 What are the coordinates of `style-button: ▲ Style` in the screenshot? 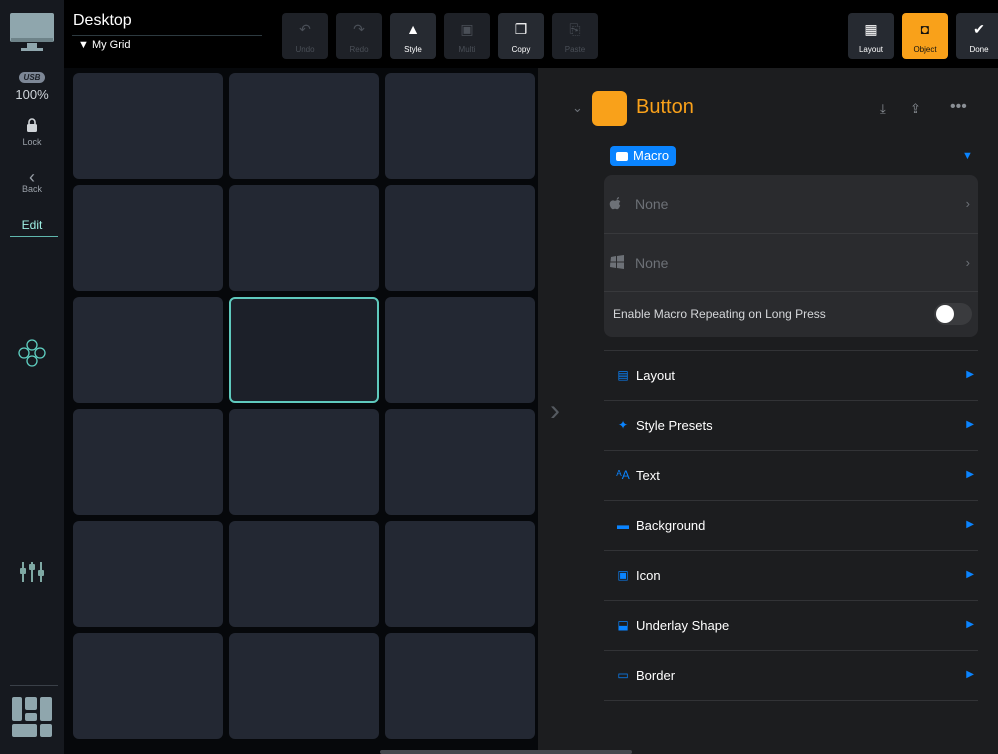 It's located at (413, 36).